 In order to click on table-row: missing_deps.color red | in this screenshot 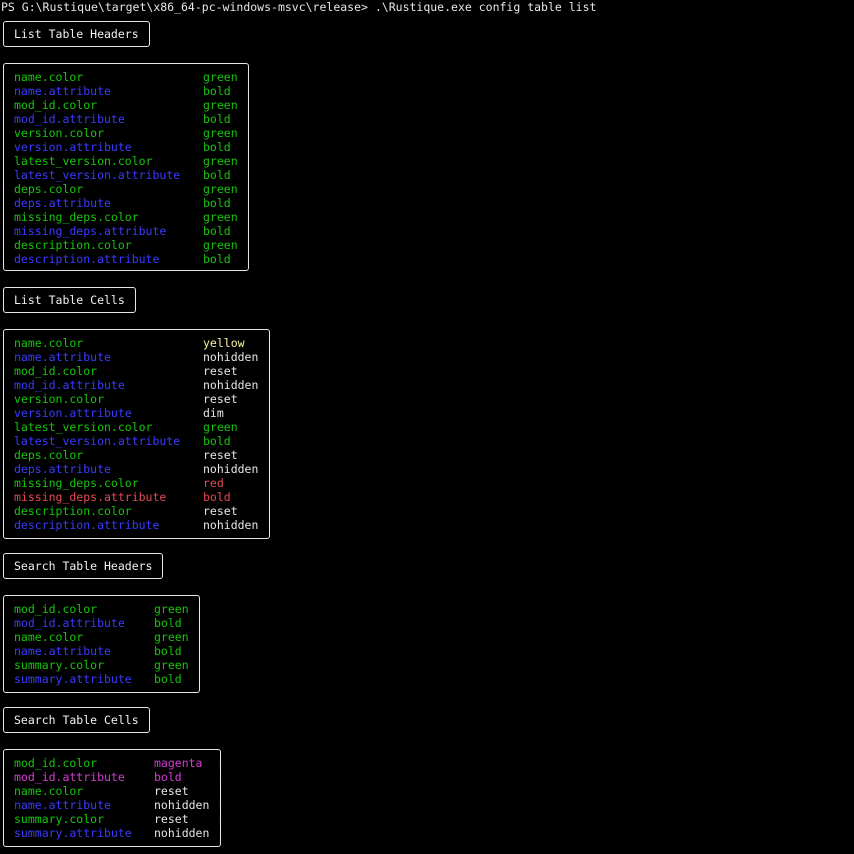, I will do `click(143, 483)`.